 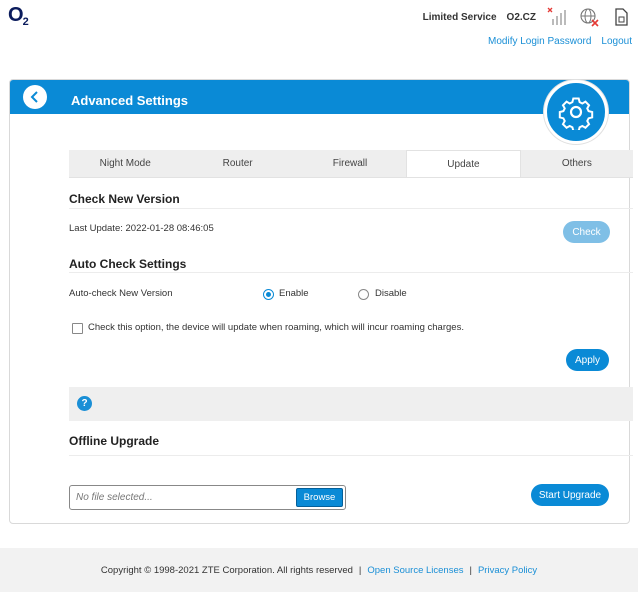 What do you see at coordinates (557, 17) in the screenshot?
I see `signal-no-service-icon` at bounding box center [557, 17].